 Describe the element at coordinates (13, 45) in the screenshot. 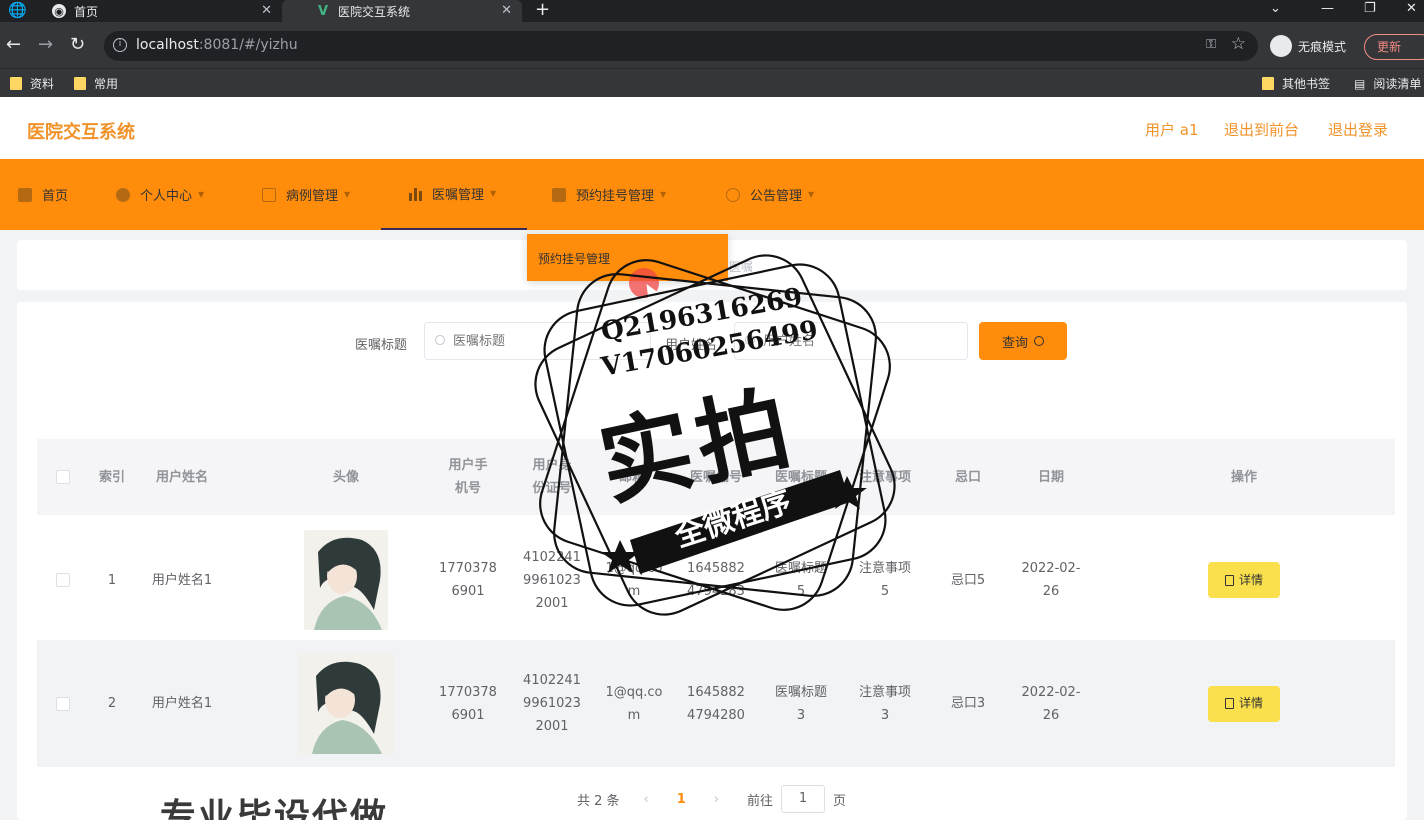

I see `back-icon: ←` at that location.